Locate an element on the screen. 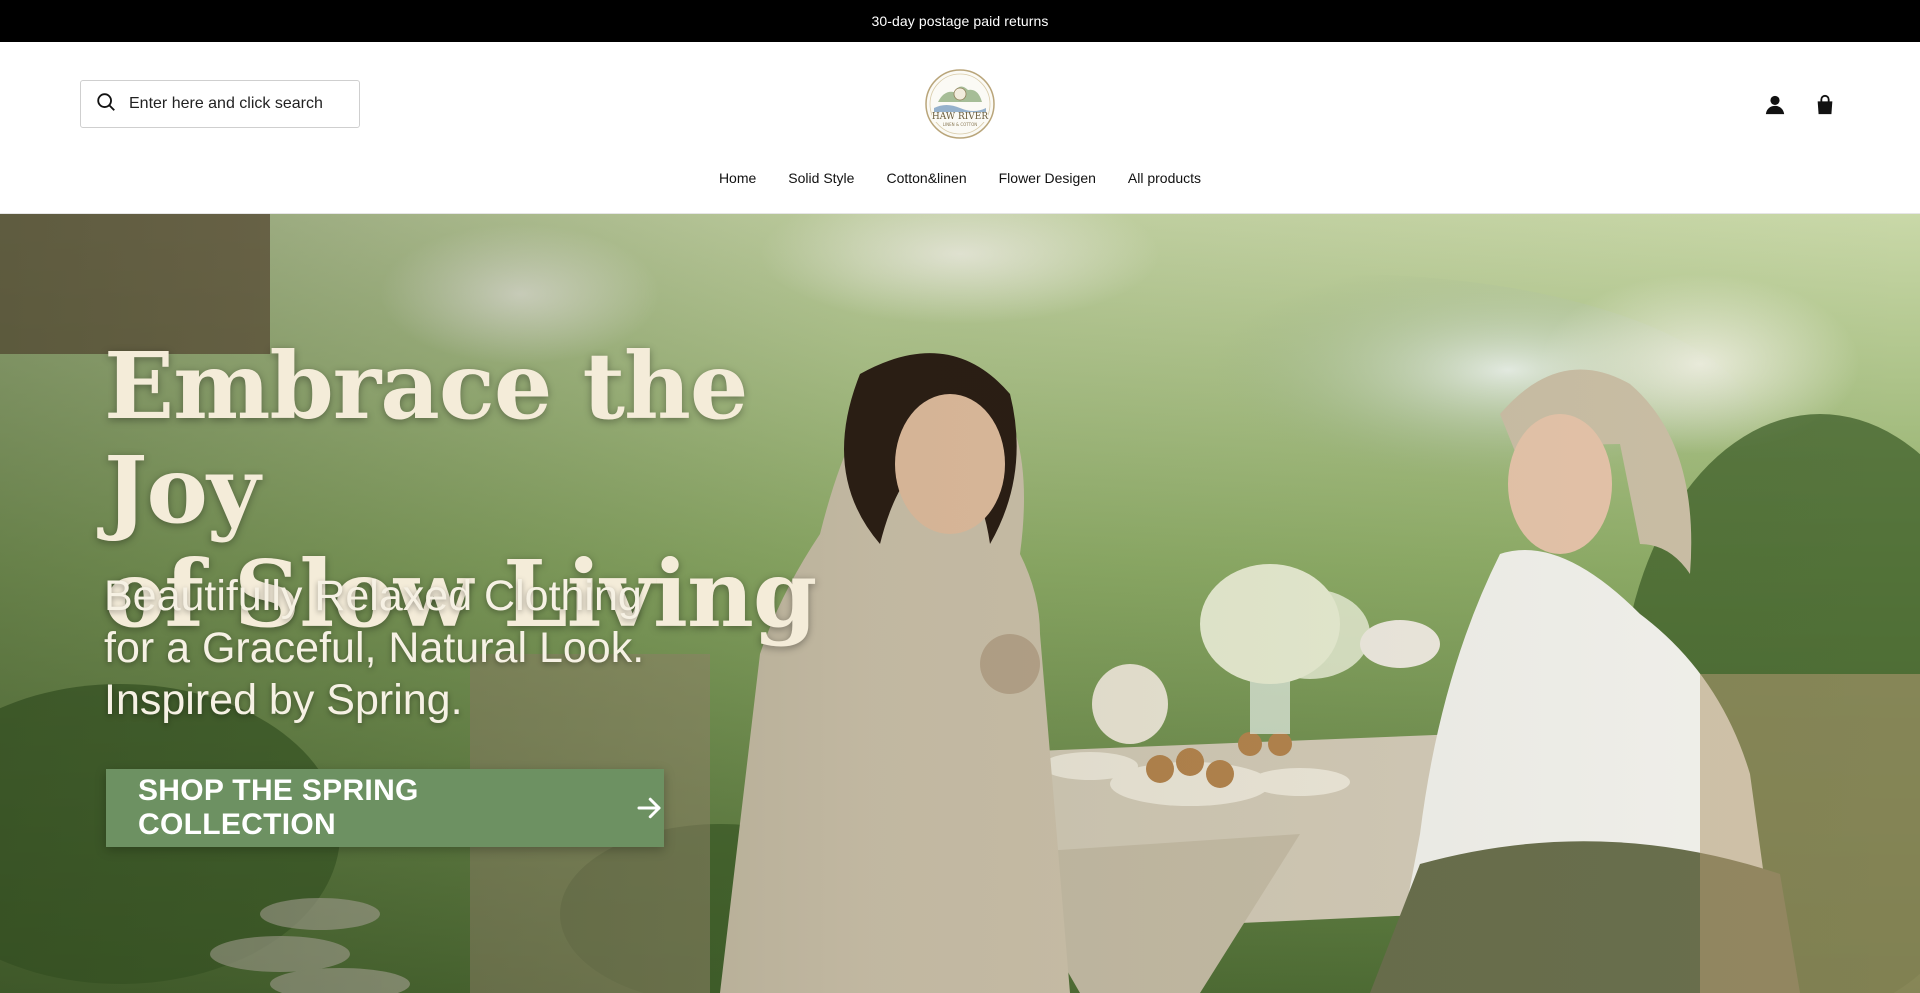 Image resolution: width=1920 pixels, height=993 pixels. arrow-right-icon is located at coordinates (649, 808).